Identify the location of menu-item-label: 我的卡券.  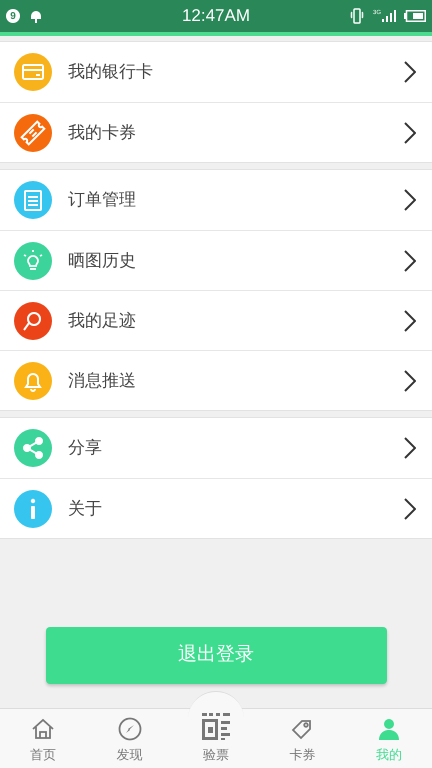
(102, 133).